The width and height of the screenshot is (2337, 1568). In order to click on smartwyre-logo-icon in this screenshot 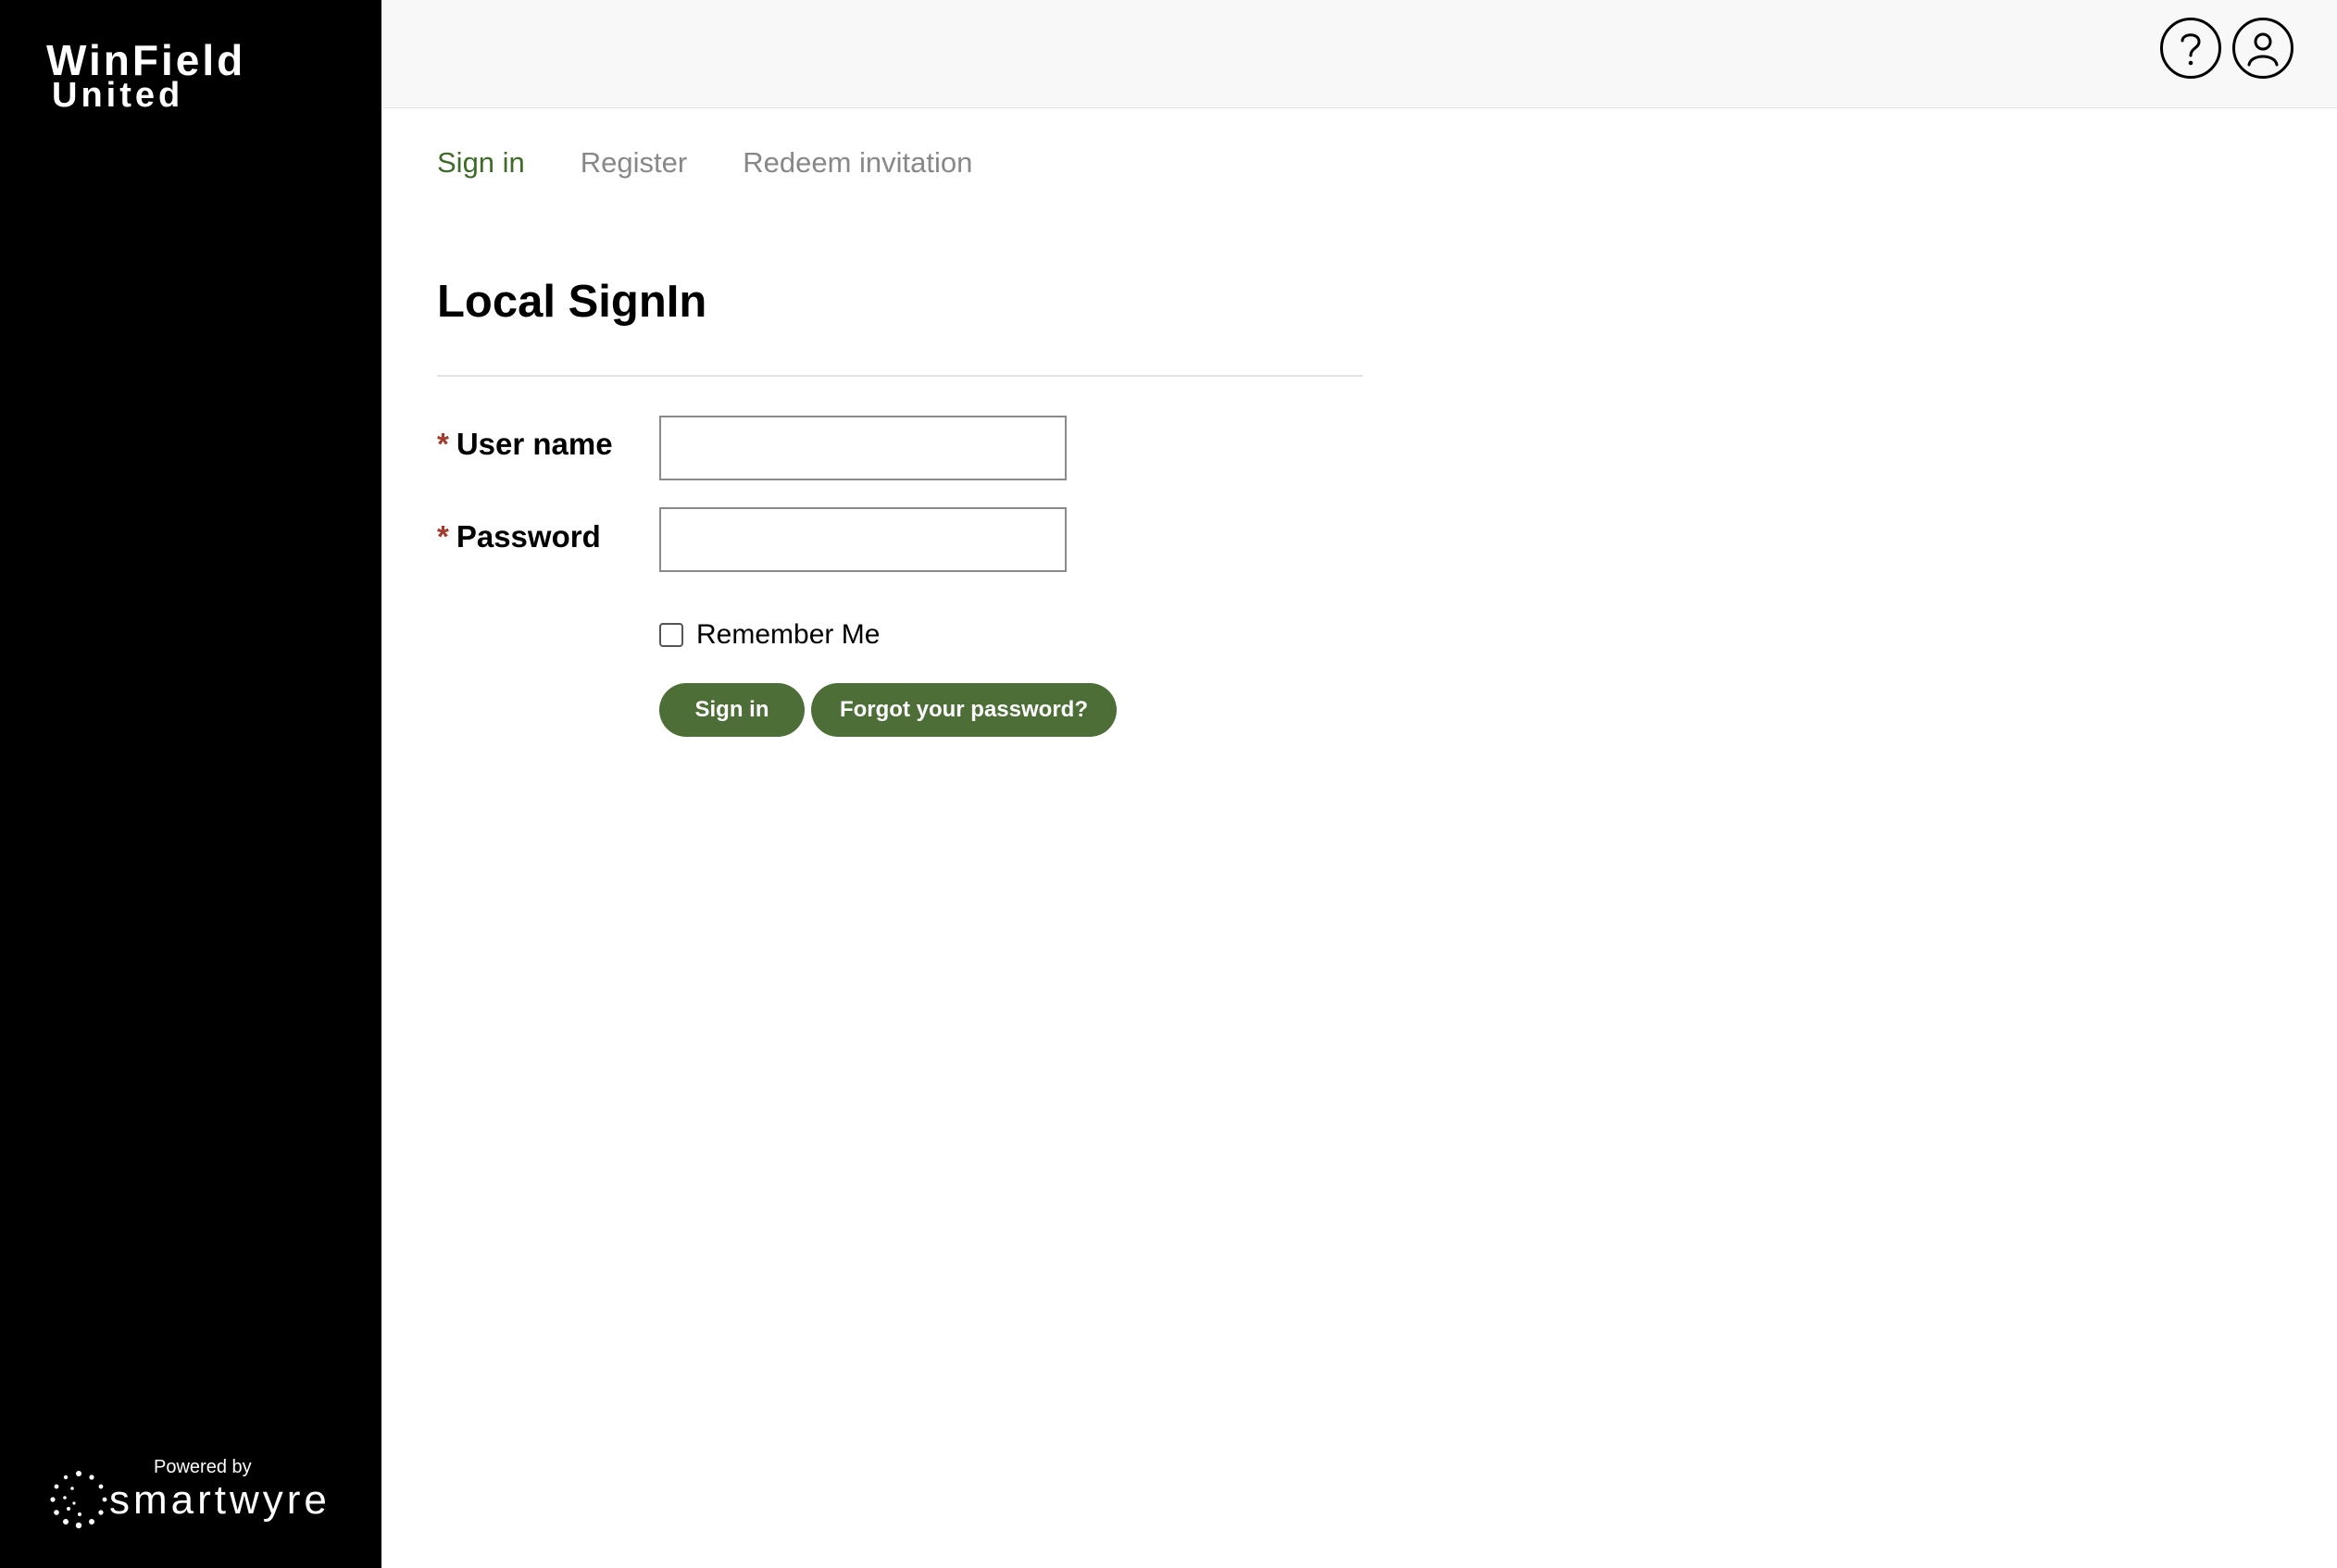, I will do `click(78, 1500)`.